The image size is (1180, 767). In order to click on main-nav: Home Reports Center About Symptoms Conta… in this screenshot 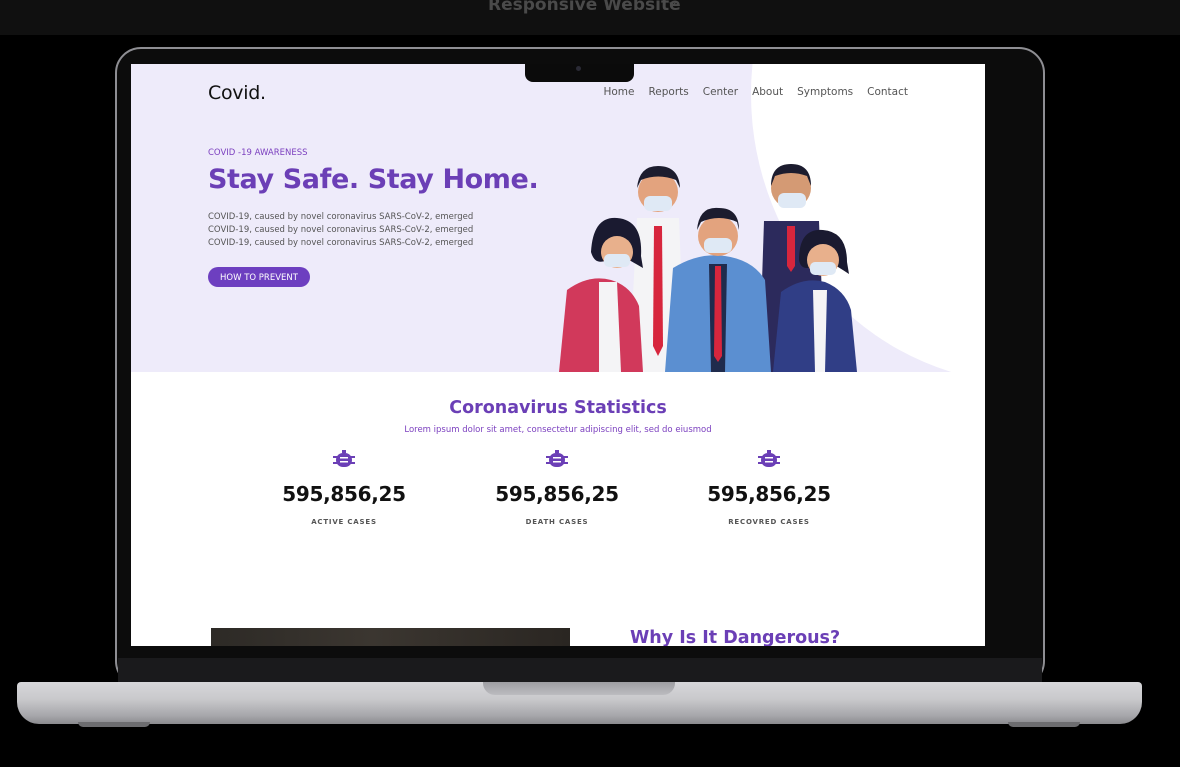, I will do `click(755, 92)`.